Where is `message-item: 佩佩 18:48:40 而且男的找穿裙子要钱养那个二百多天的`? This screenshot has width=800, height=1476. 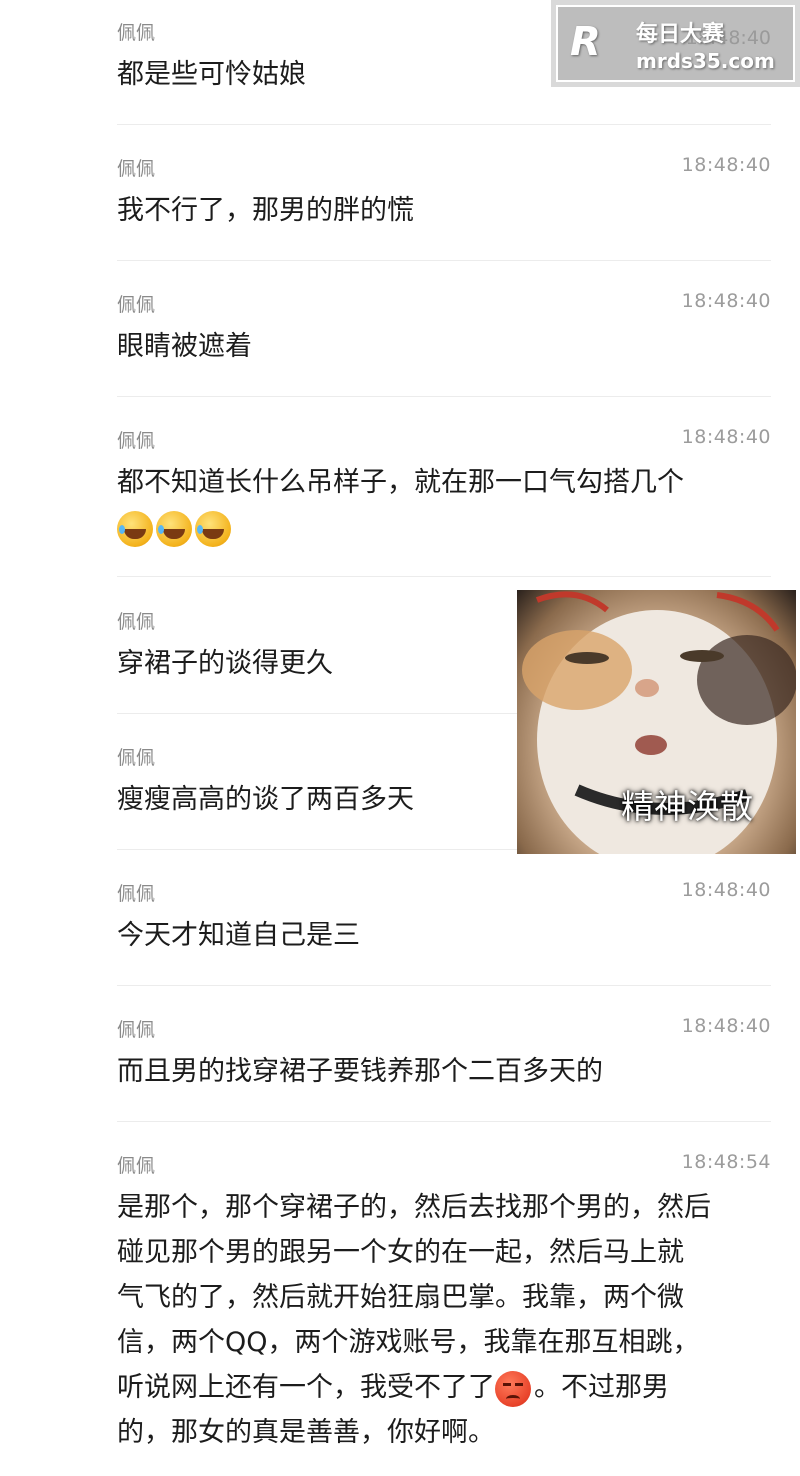
message-item: 佩佩 18:48:40 而且男的找穿裙子要钱养那个二百多天的 is located at coordinates (444, 1061).